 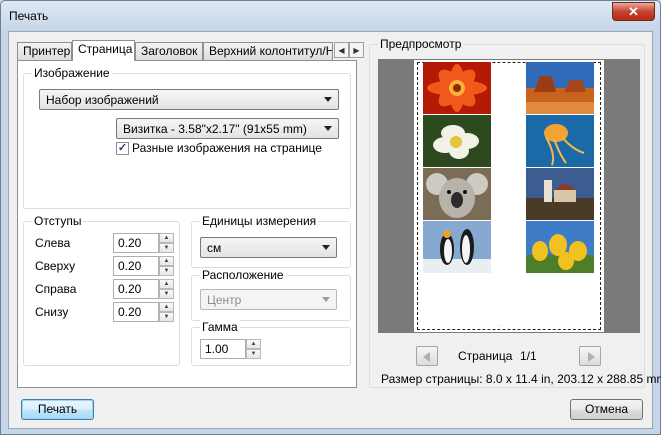 I want to click on preview-group-label: Предпросмотр, so click(x=421, y=44).